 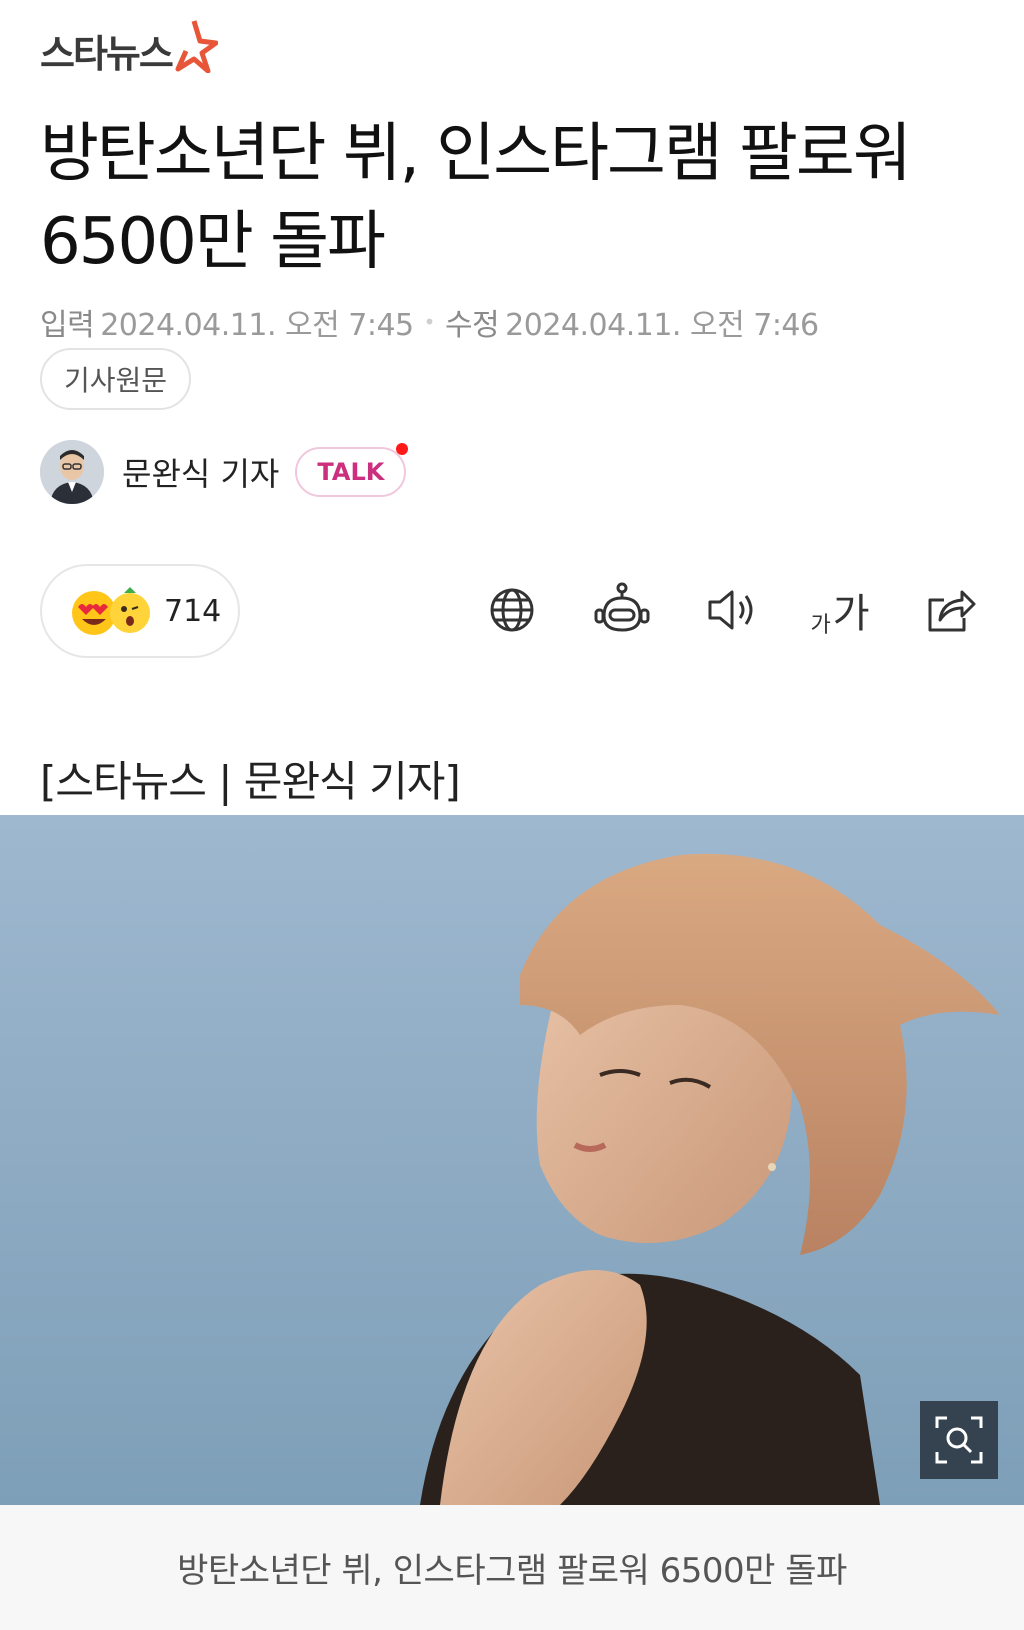 What do you see at coordinates (200, 472) in the screenshot?
I see `reporter-name: 문완식 기자` at bounding box center [200, 472].